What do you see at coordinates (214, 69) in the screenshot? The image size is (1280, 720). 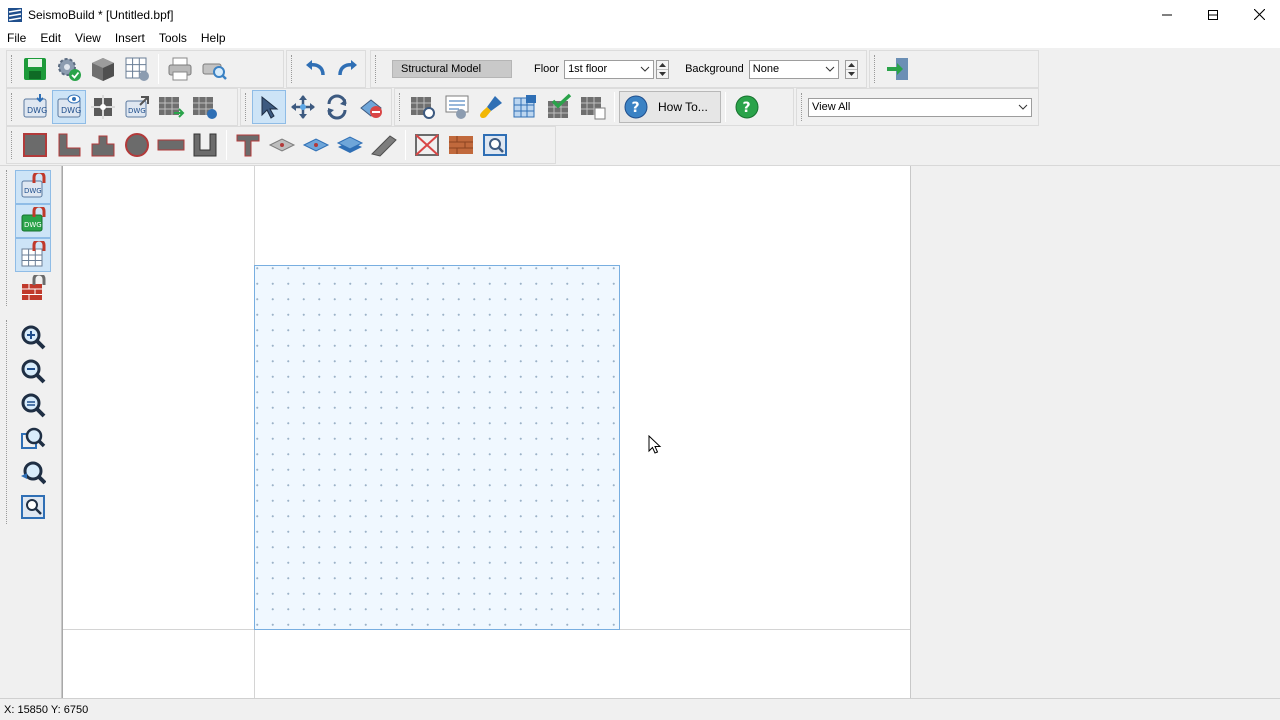 I see `print-preview-button` at bounding box center [214, 69].